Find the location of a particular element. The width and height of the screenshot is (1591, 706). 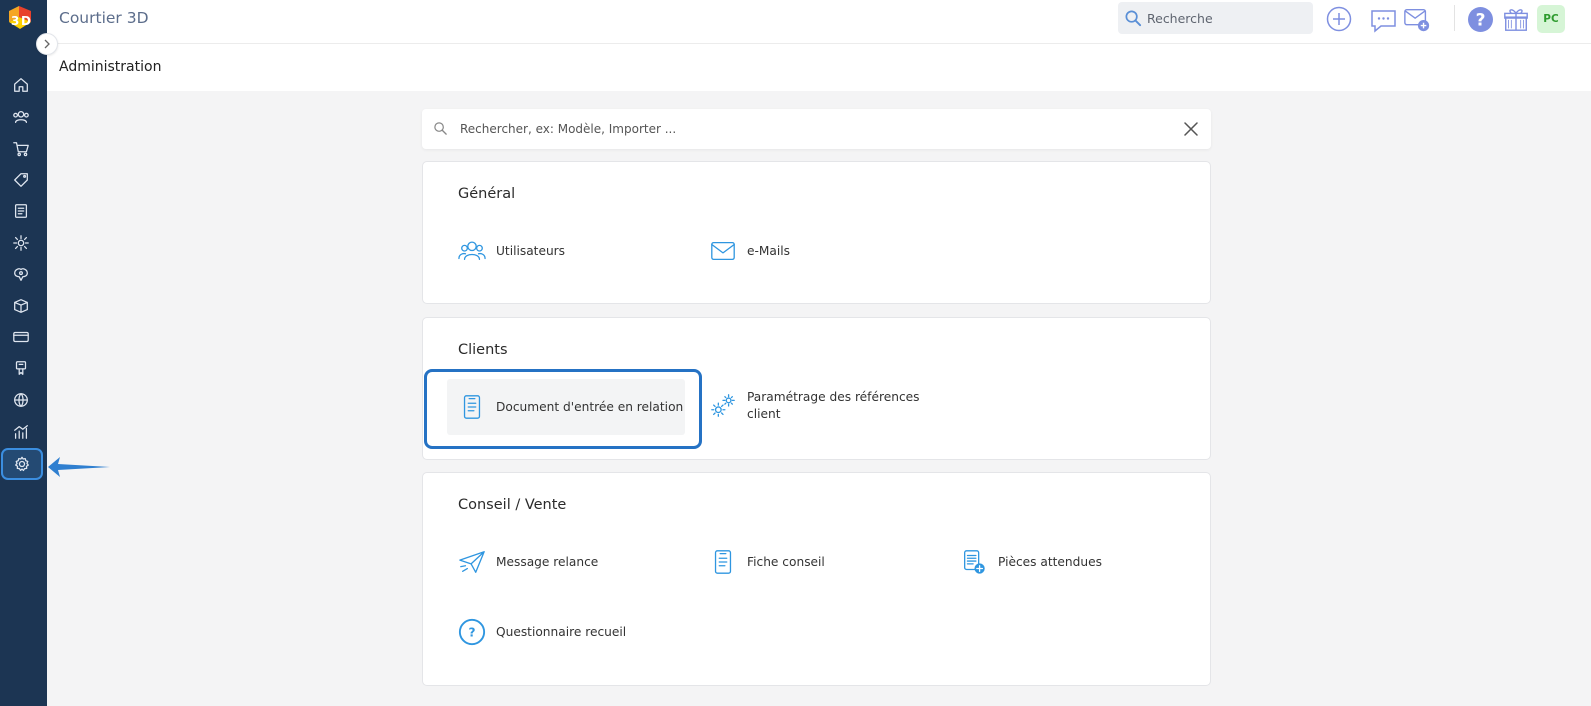

cog-icon is located at coordinates (21, 243).